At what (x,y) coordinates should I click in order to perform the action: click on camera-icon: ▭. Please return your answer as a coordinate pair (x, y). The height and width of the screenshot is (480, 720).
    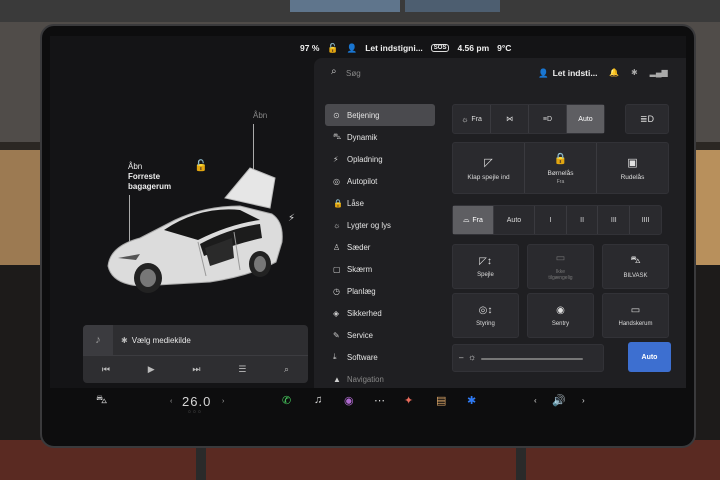
    Looking at the image, I should click on (560, 258).